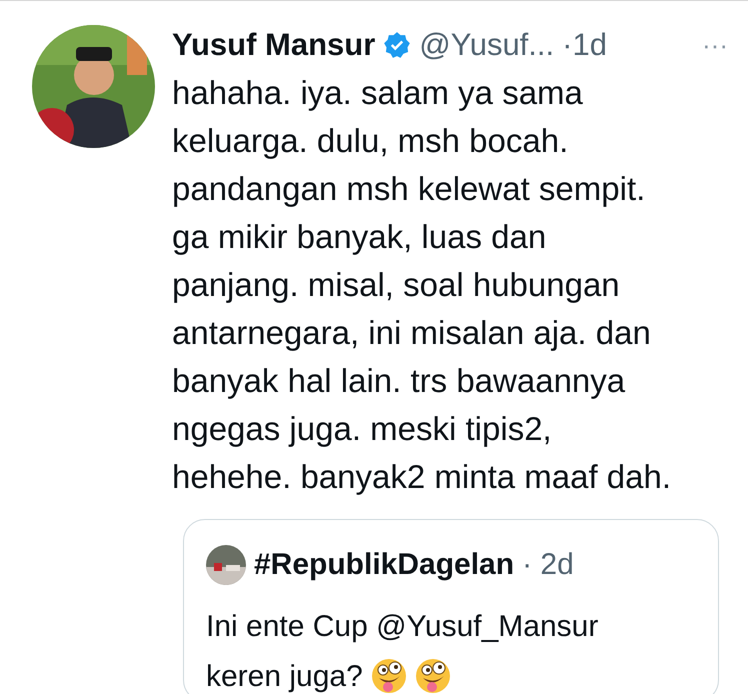  I want to click on quoted-tweet-text: Ini ente Cup @Yusuf_Mansur, so click(402, 626).